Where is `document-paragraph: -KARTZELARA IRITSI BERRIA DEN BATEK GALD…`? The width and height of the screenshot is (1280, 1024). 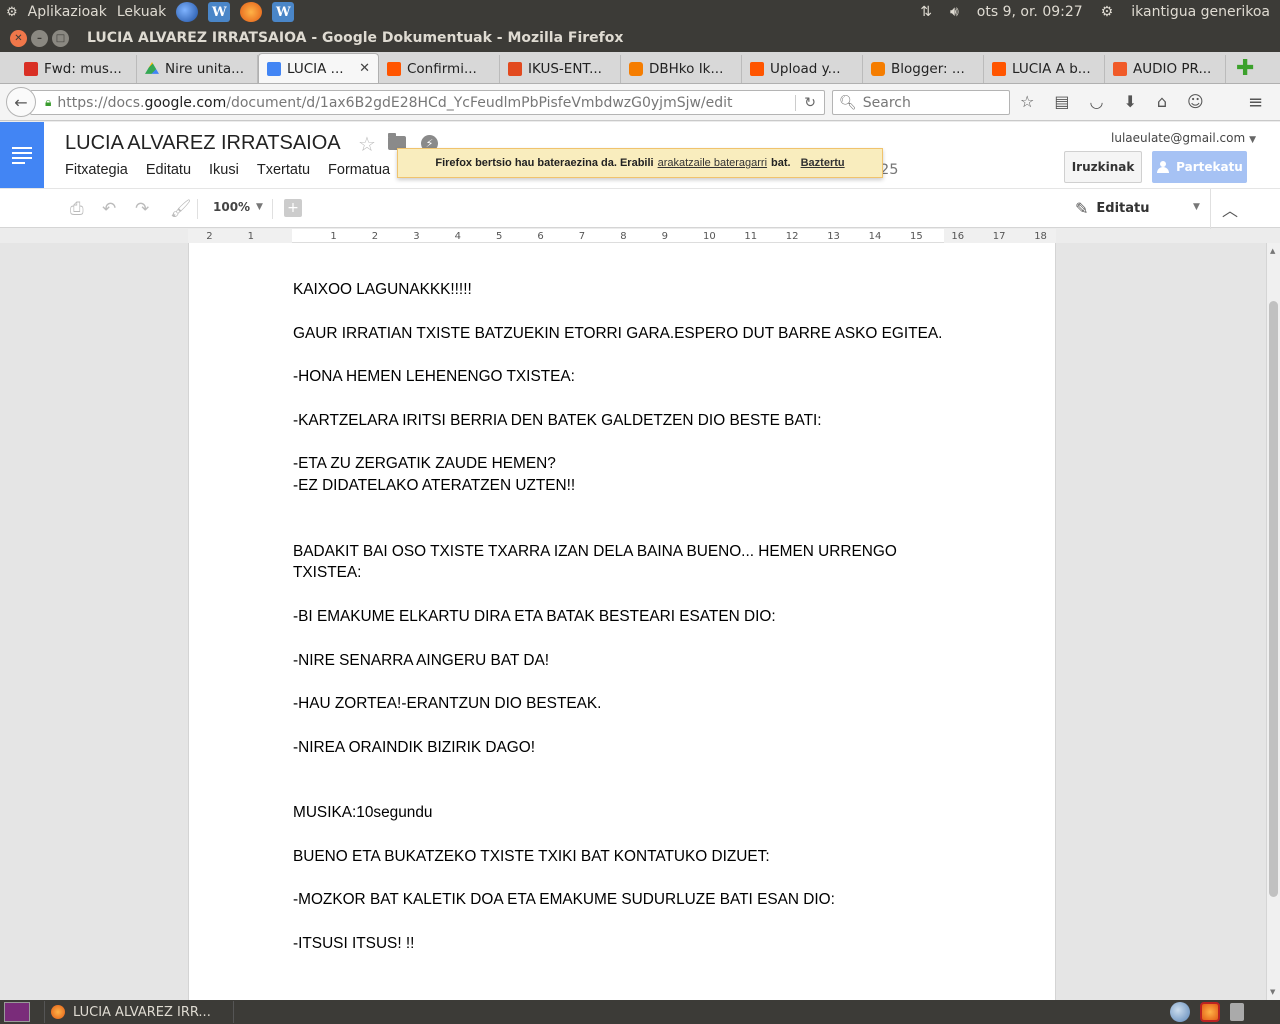
document-paragraph: -KARTZELARA IRITSI BERRIA DEN BATEK GALD… is located at coordinates (618, 421).